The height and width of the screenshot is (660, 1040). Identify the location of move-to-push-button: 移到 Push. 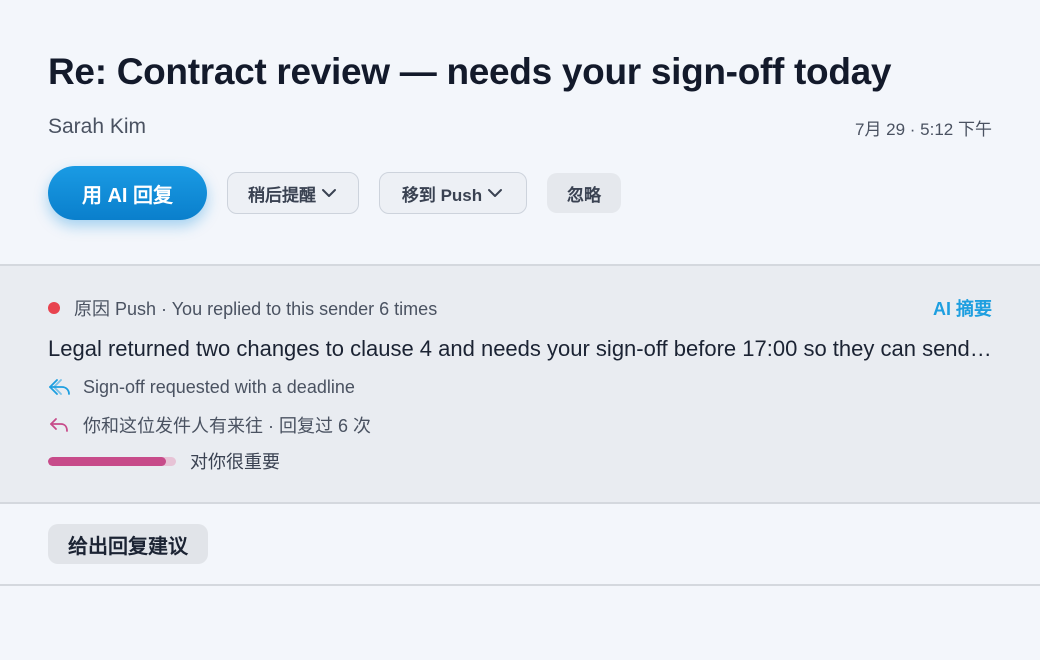
(453, 193).